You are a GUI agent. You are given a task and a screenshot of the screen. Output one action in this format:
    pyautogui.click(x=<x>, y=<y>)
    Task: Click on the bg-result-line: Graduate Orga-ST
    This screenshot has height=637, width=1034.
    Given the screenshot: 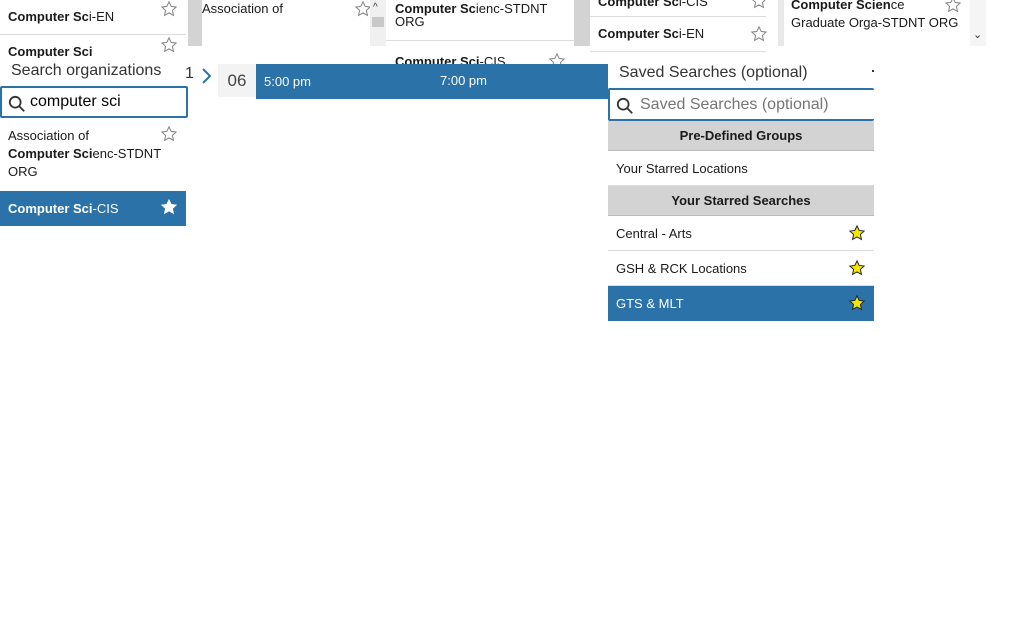 What is the action you would take?
    pyautogui.click(x=845, y=22)
    